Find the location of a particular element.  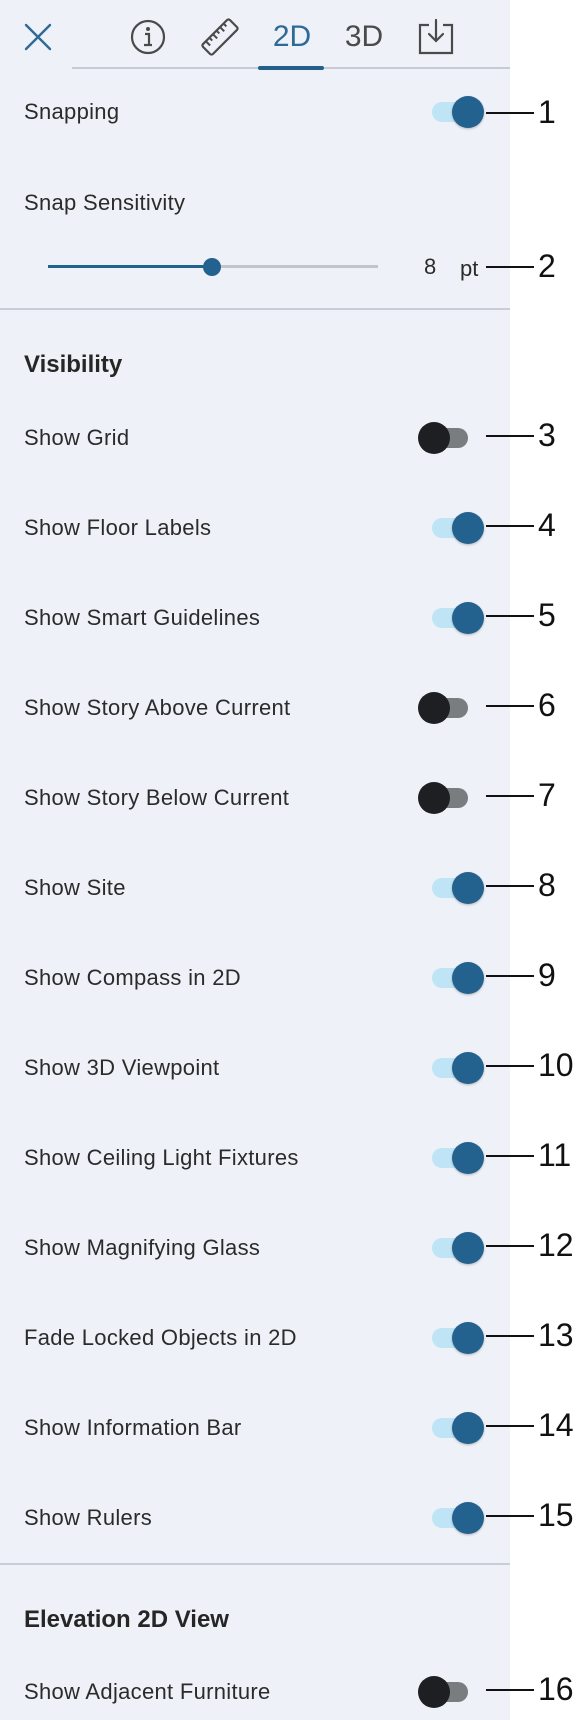

callout-number: 8 is located at coordinates (547, 885).